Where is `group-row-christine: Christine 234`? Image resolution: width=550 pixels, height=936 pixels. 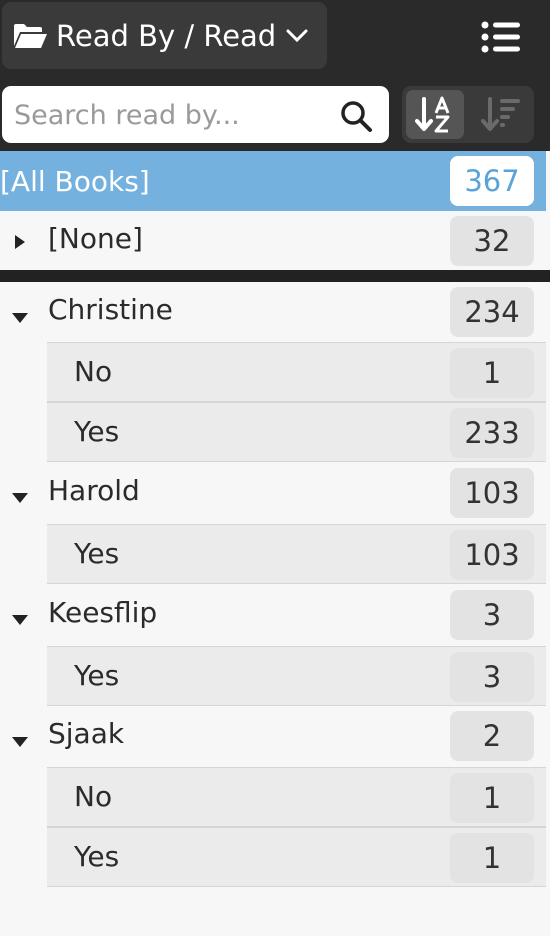 group-row-christine: Christine 234 is located at coordinates (273, 312).